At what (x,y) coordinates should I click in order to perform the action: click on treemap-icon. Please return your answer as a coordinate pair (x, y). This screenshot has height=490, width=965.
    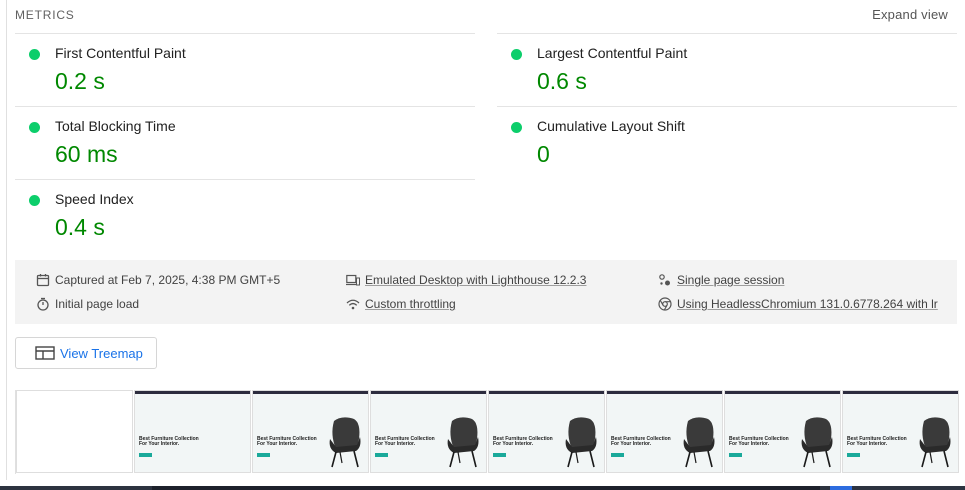
    Looking at the image, I should click on (45, 353).